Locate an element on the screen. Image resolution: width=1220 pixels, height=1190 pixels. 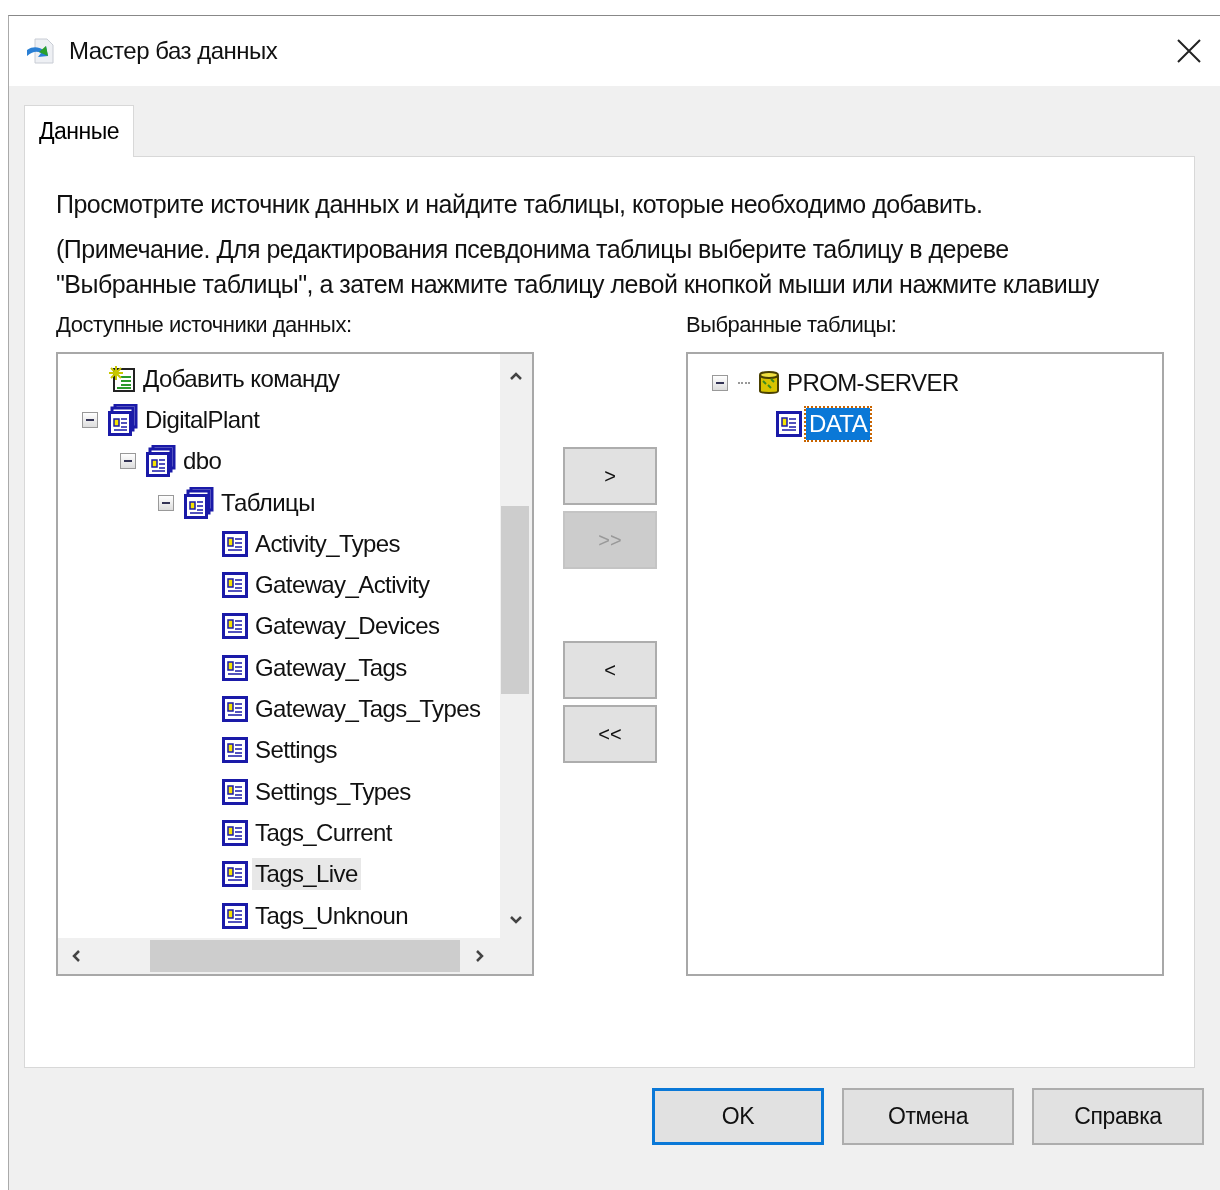
tree-item: DATA is located at coordinates (838, 423).